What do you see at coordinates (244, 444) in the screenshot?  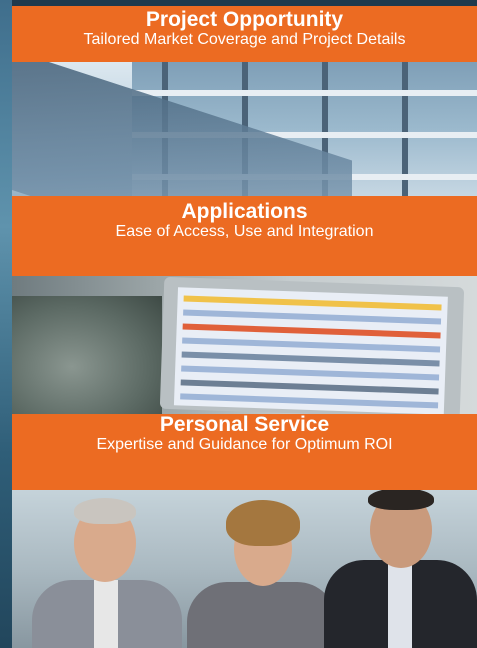 I see `personal-service-subtitle: Expertise and Guidance for Optimum ROI` at bounding box center [244, 444].